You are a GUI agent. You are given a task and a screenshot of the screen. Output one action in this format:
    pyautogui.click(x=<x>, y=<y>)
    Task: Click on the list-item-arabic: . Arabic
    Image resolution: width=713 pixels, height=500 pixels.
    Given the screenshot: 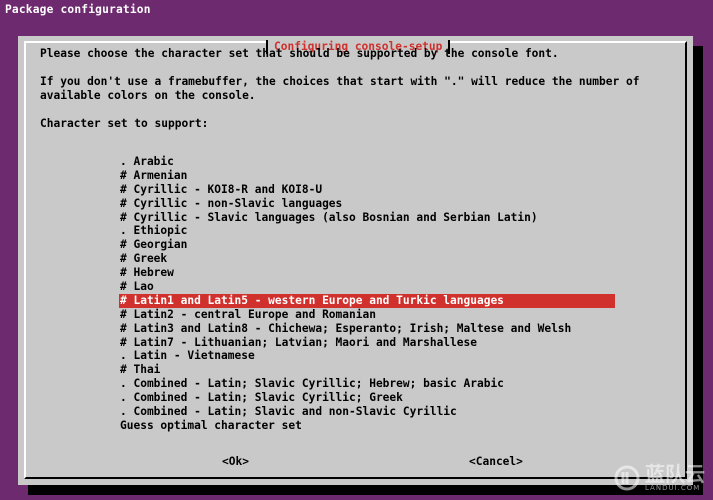 What is the action you would take?
    pyautogui.click(x=367, y=162)
    